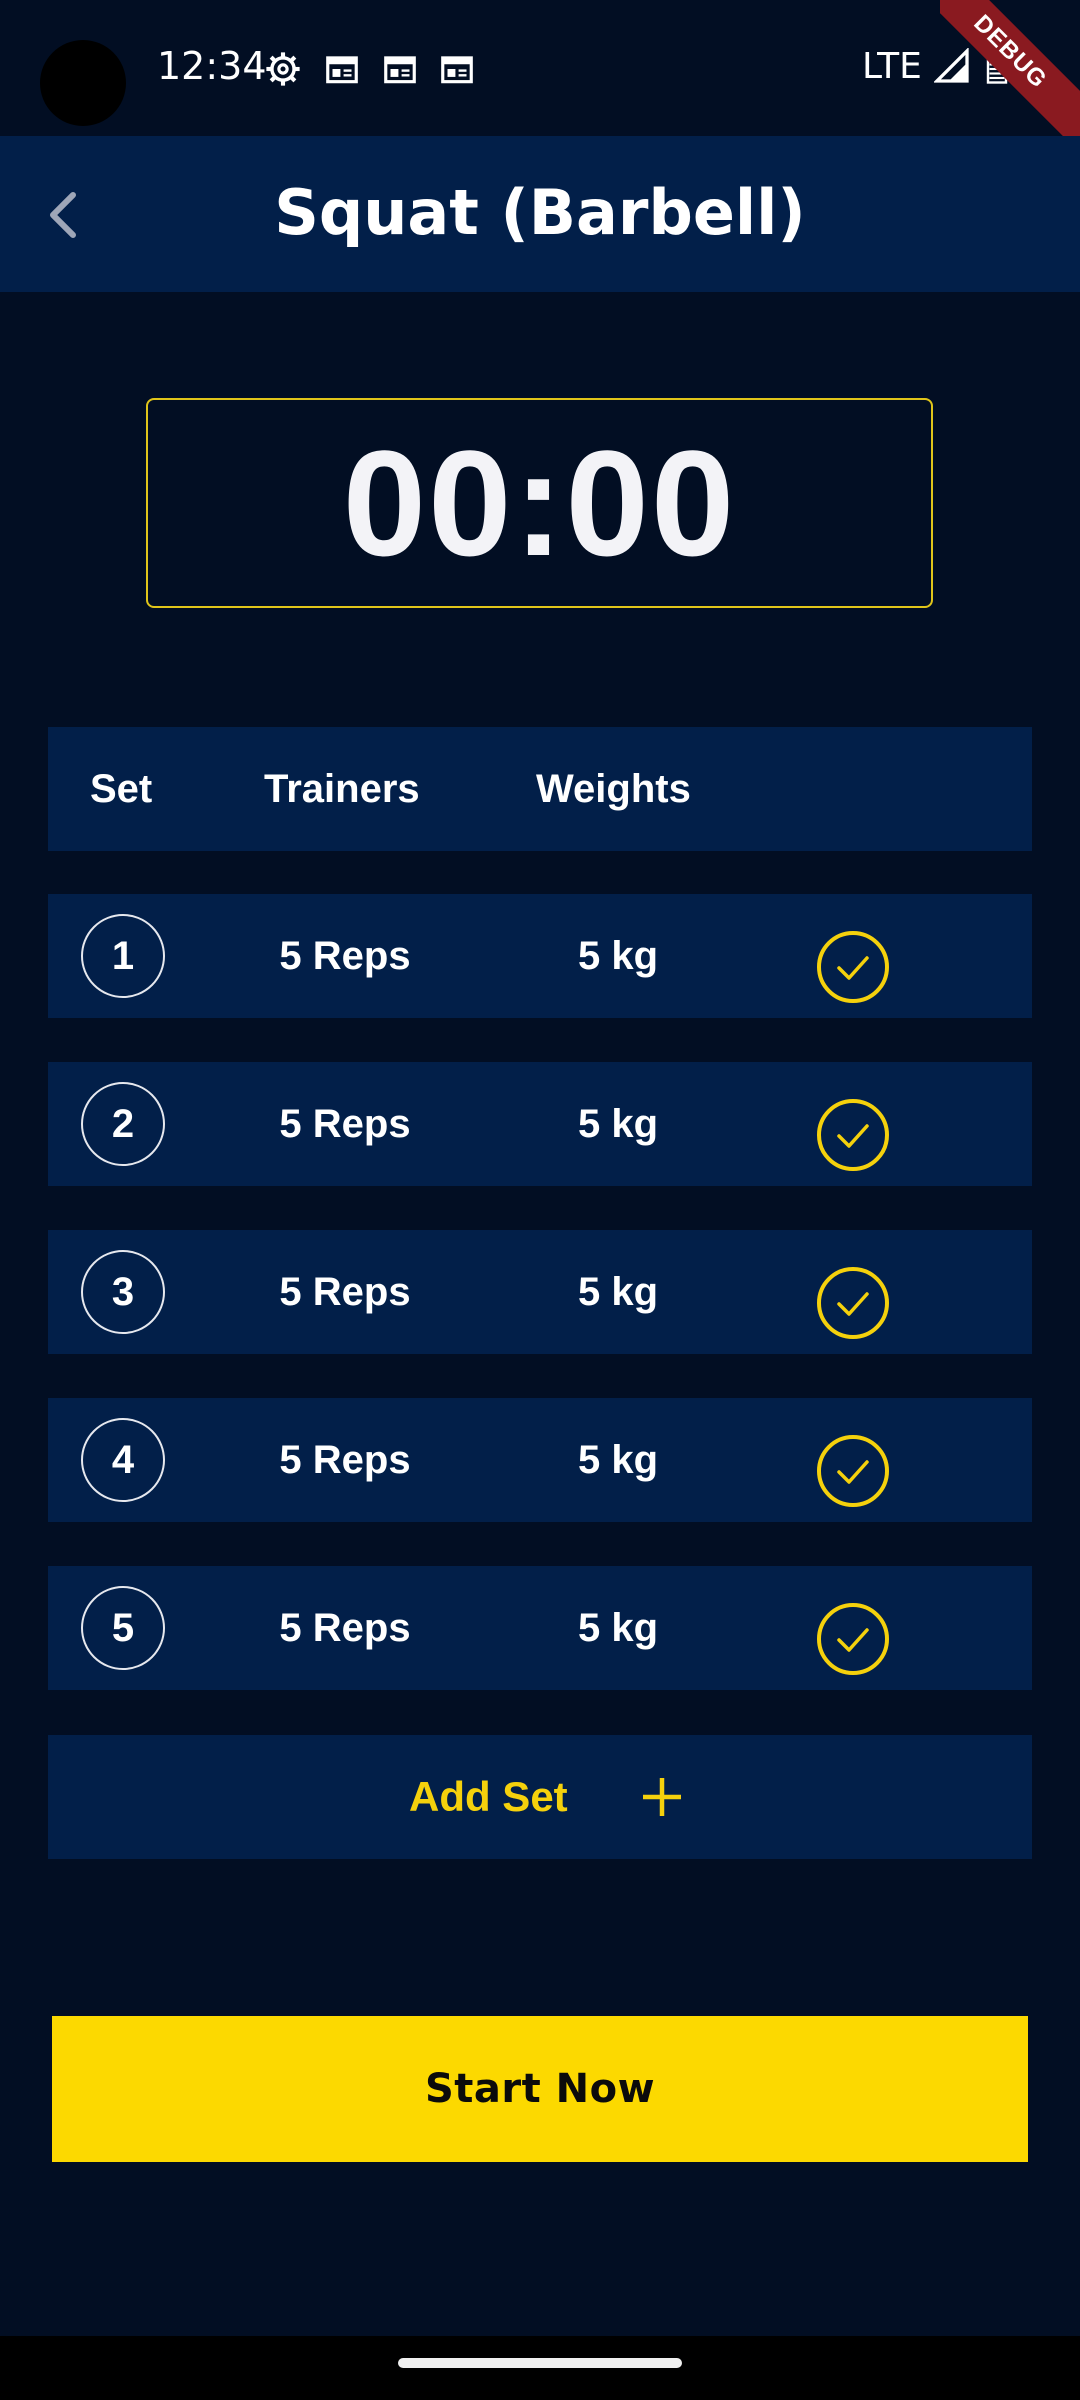 This screenshot has height=2400, width=1080. I want to click on header-set: Set, so click(121, 789).